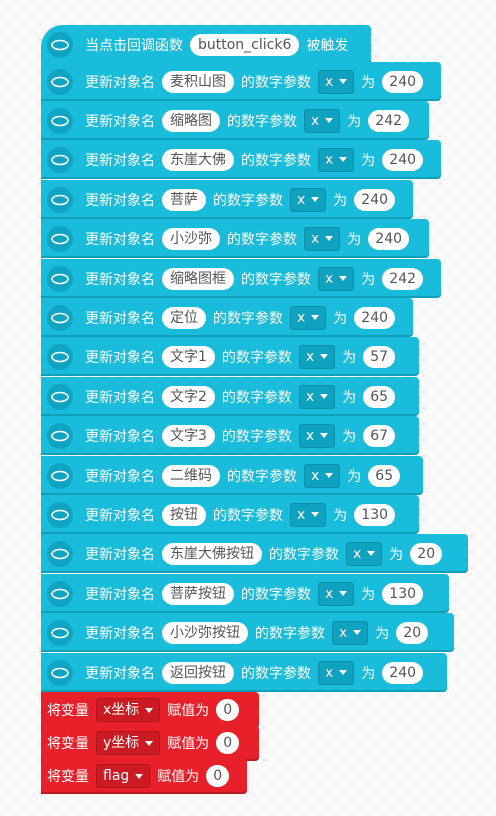 The width and height of the screenshot is (496, 816). I want to click on update-block: 更新对象名 定位 的数字参数 x 为 240, so click(227, 317).